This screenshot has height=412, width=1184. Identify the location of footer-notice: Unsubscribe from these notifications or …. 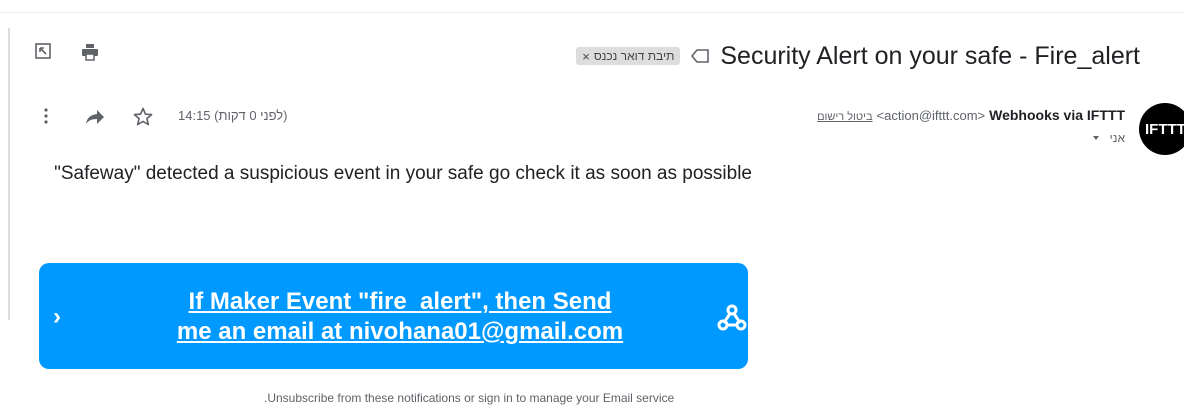
(469, 398).